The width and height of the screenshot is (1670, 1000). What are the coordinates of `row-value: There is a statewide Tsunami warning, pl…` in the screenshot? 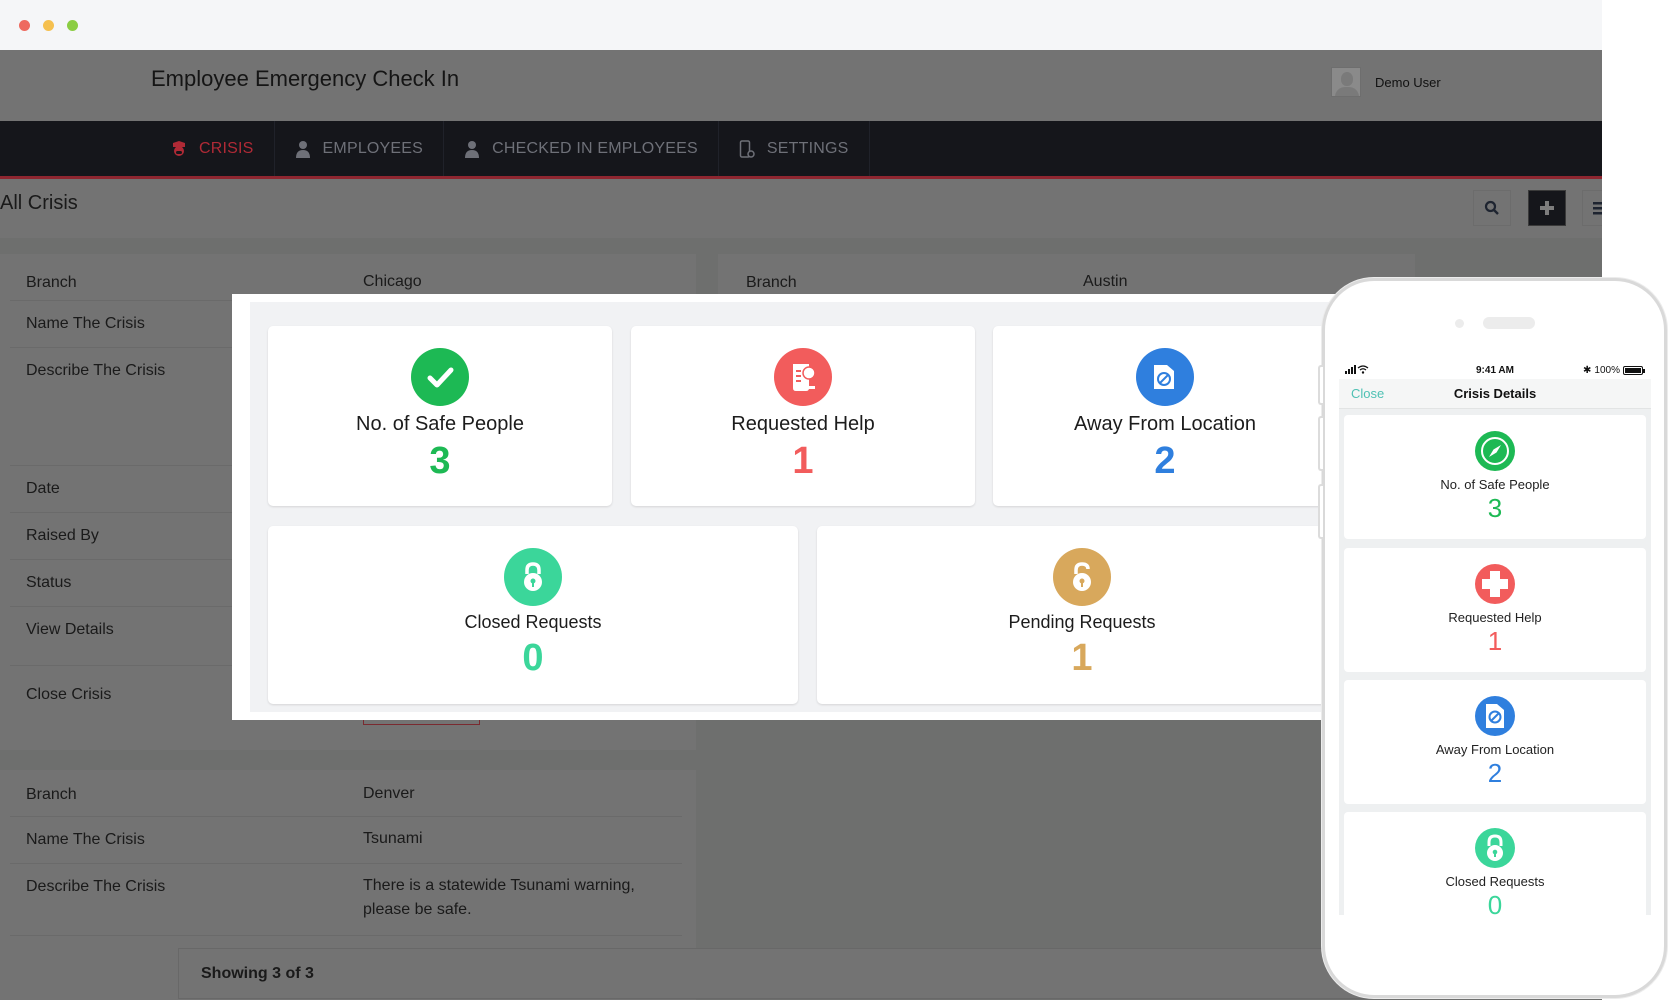 It's located at (499, 897).